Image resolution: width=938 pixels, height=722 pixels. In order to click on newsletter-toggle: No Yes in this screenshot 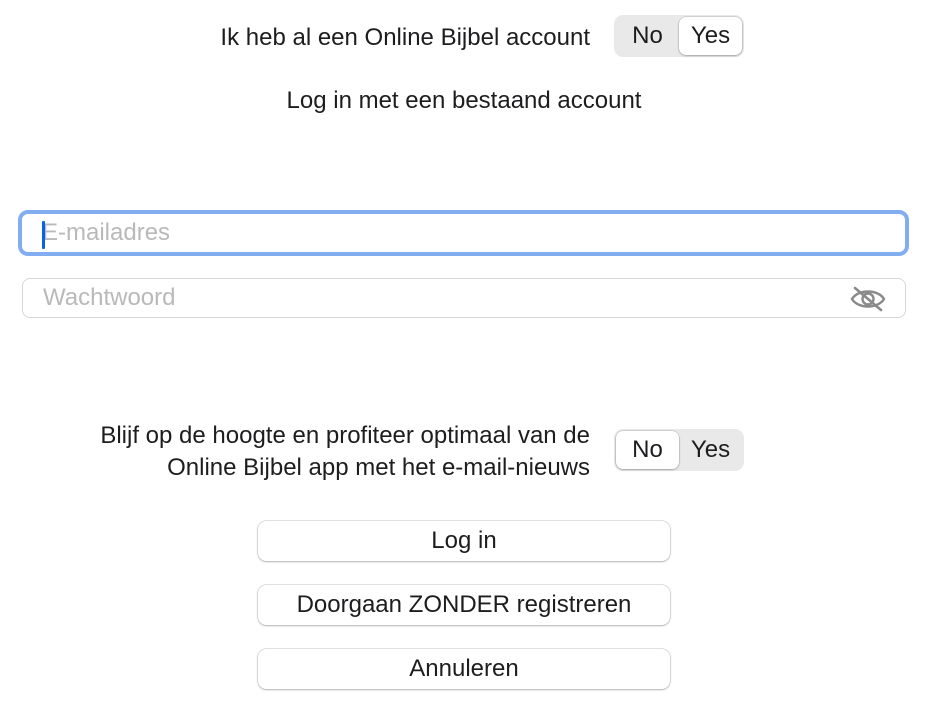, I will do `click(679, 450)`.